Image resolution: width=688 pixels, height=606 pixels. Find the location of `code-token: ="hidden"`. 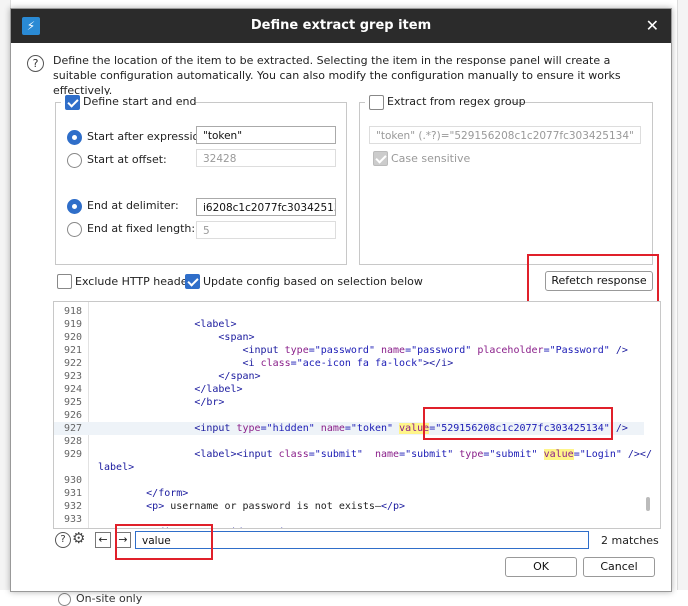

code-token: ="hidden" is located at coordinates (290, 428).